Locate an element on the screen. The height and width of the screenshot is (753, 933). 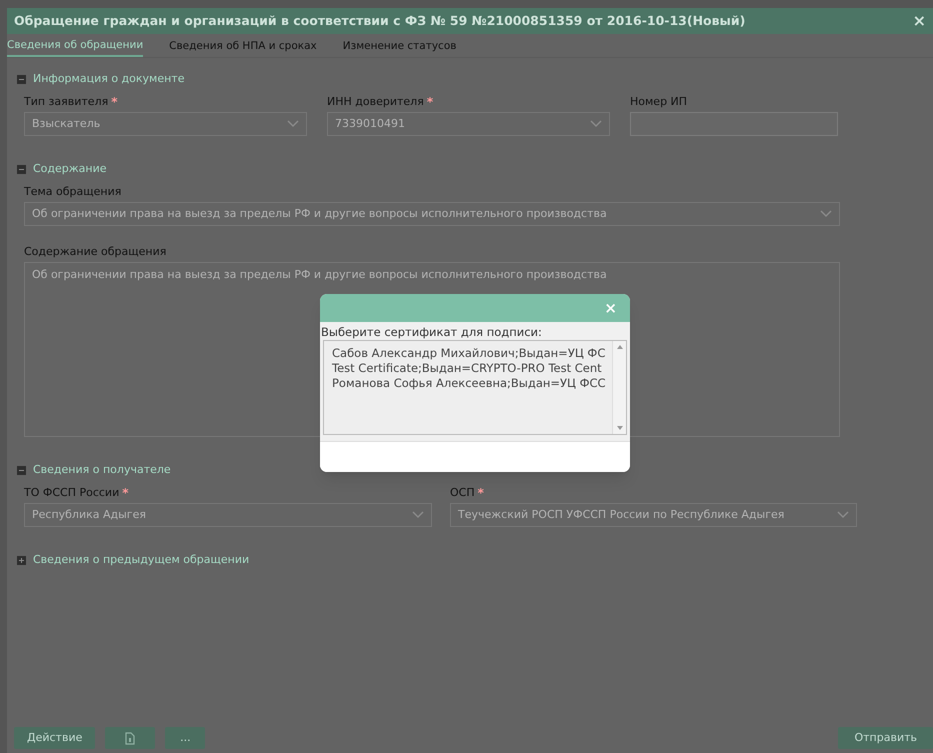
tab: Сведения об НПА и сроках is located at coordinates (243, 47).